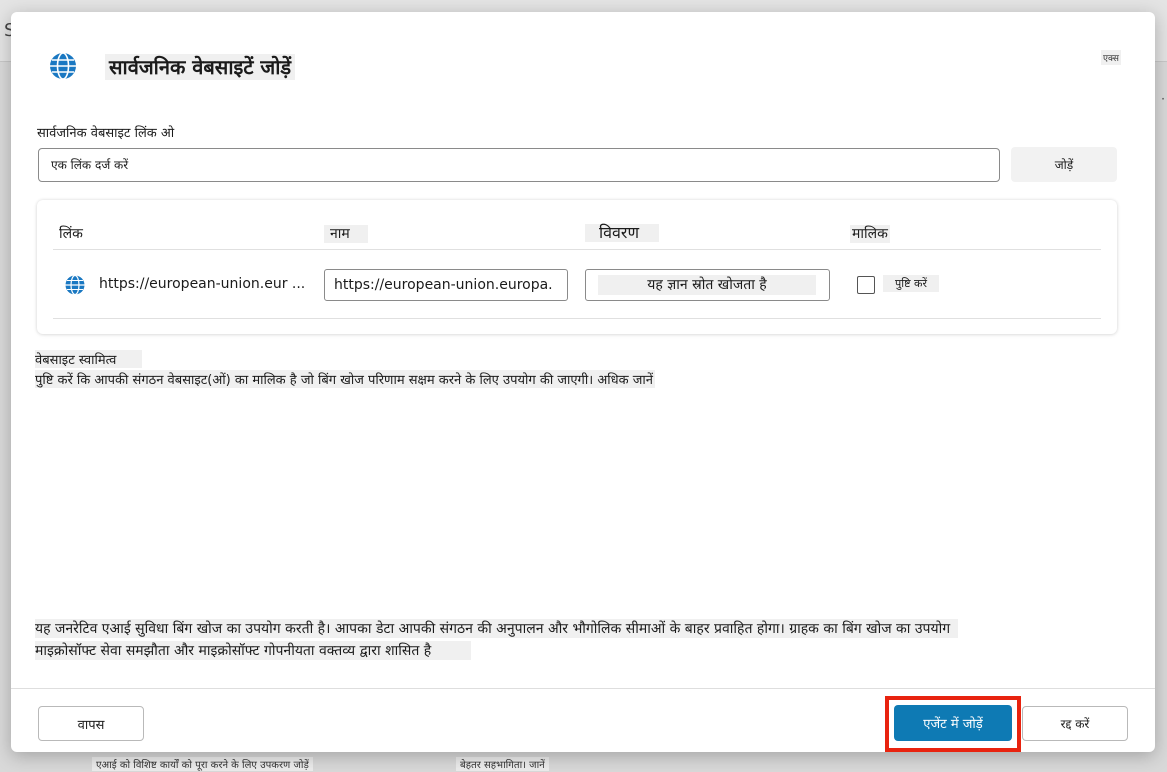 This screenshot has width=1167, height=772. What do you see at coordinates (106, 133) in the screenshot?
I see `link-section-label: सार्वजनिक वेबसाइट लिंक ओ` at bounding box center [106, 133].